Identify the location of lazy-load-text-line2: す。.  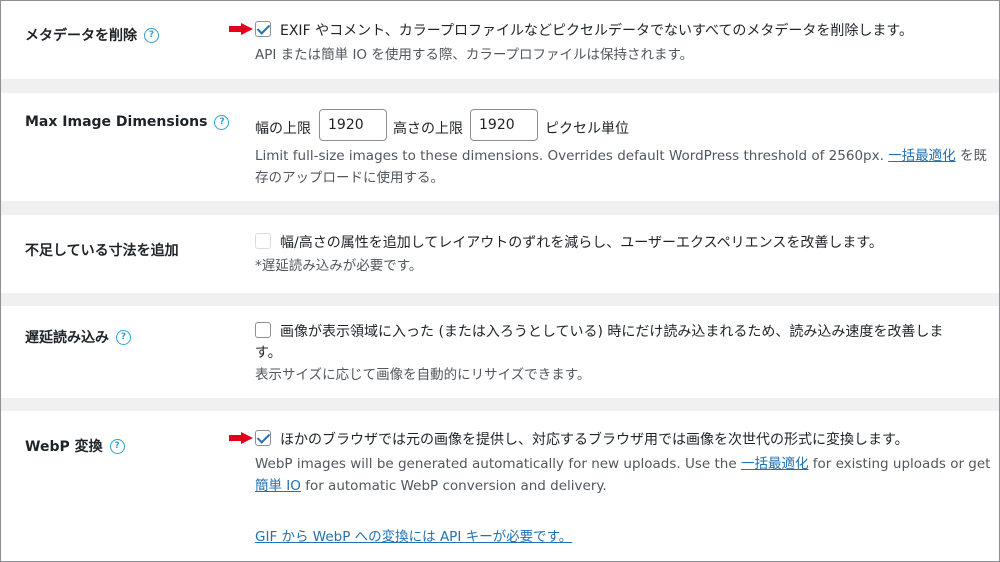
(268, 353).